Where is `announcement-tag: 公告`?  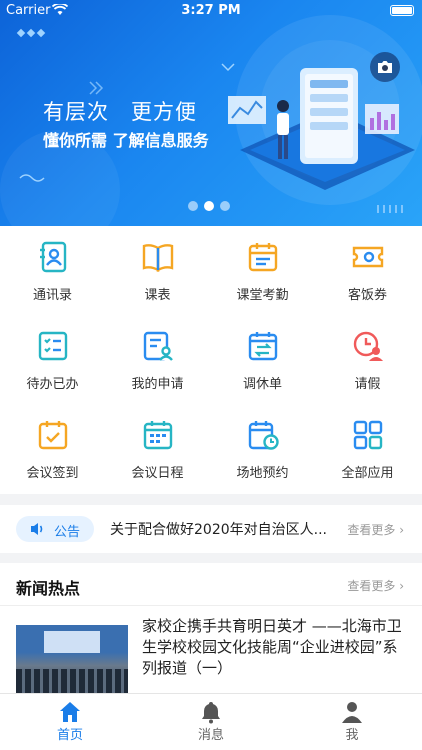 announcement-tag: 公告 is located at coordinates (55, 529).